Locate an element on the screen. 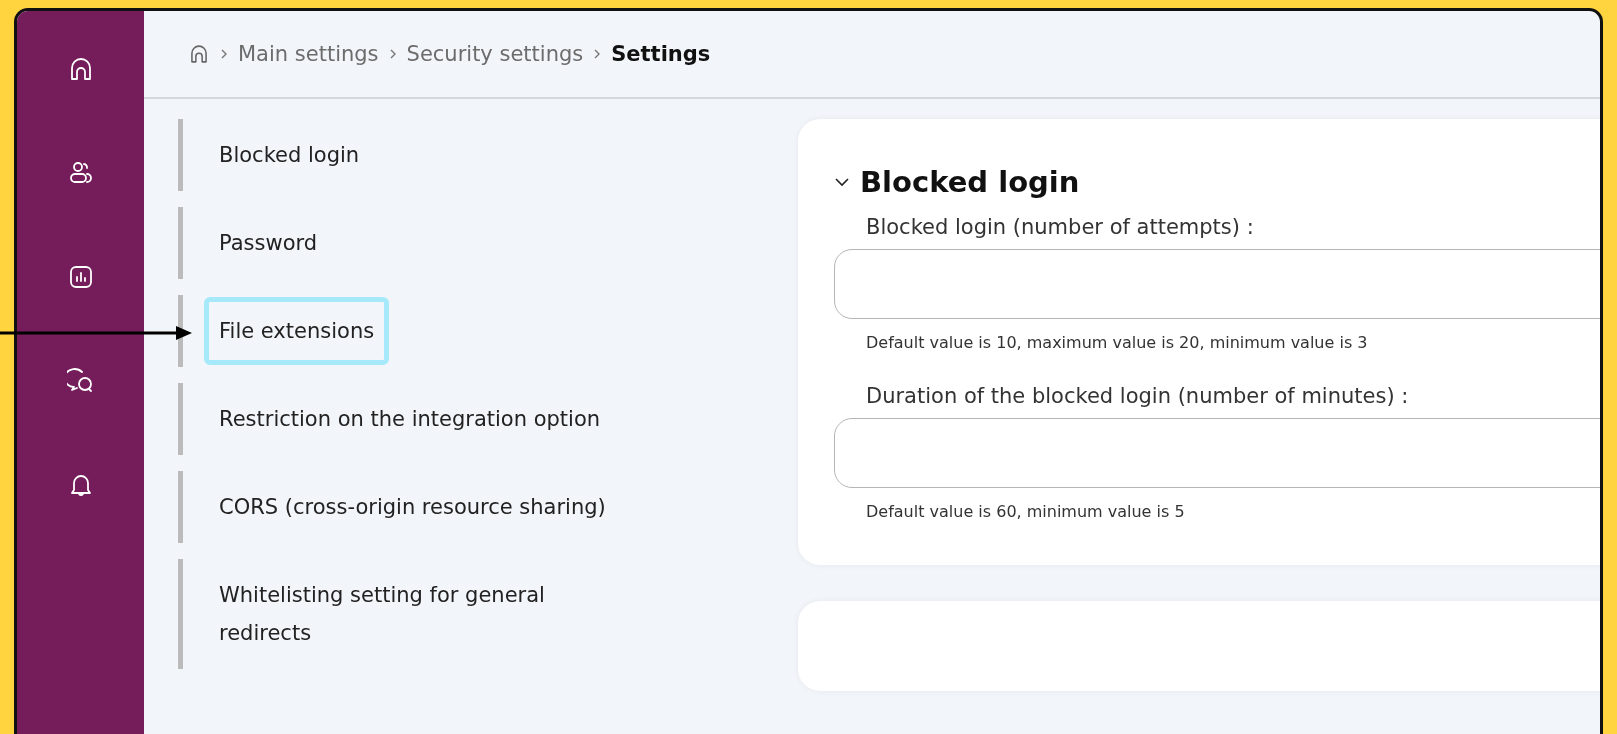 The height and width of the screenshot is (734, 1617). field-label: Blocked login (number of attempts) : is located at coordinates (1060, 227).